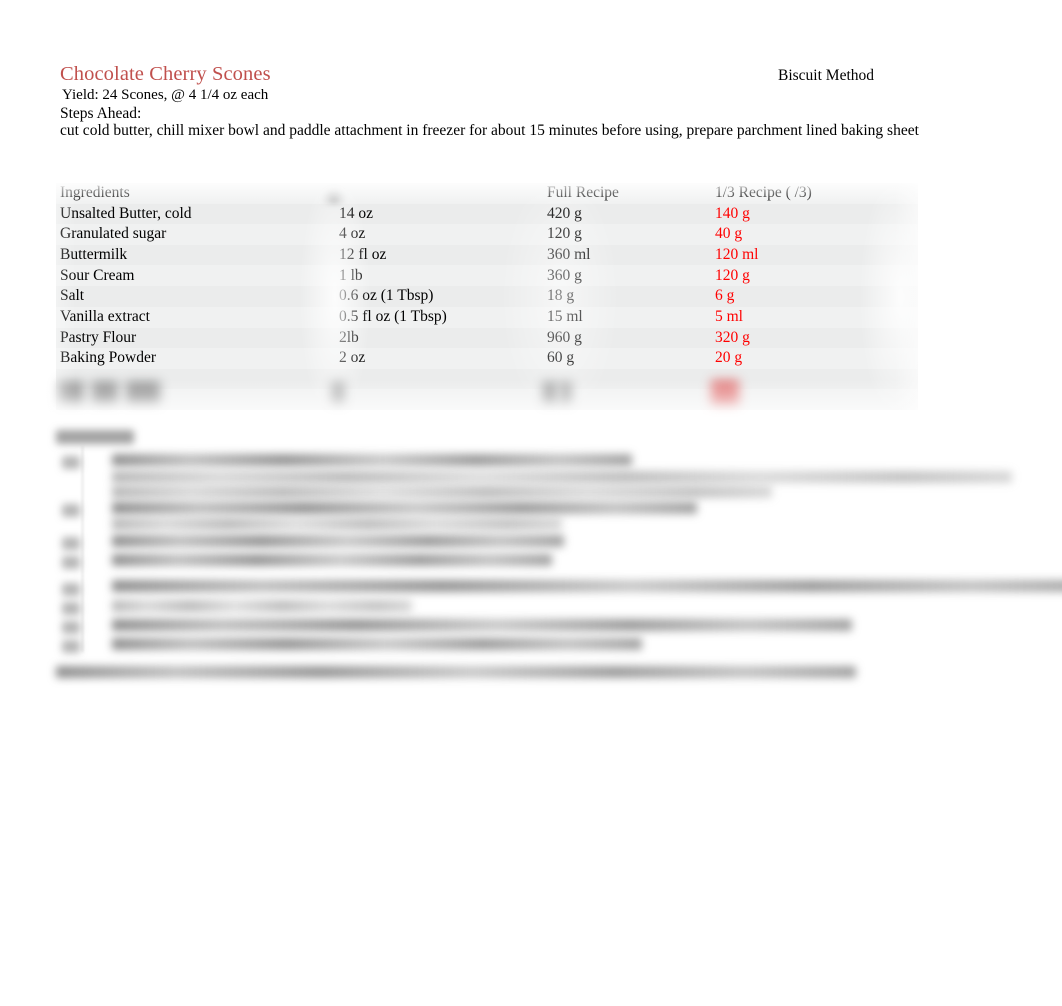  What do you see at coordinates (627, 193) in the screenshot?
I see `column-header-full-recipe: Full Recipe` at bounding box center [627, 193].